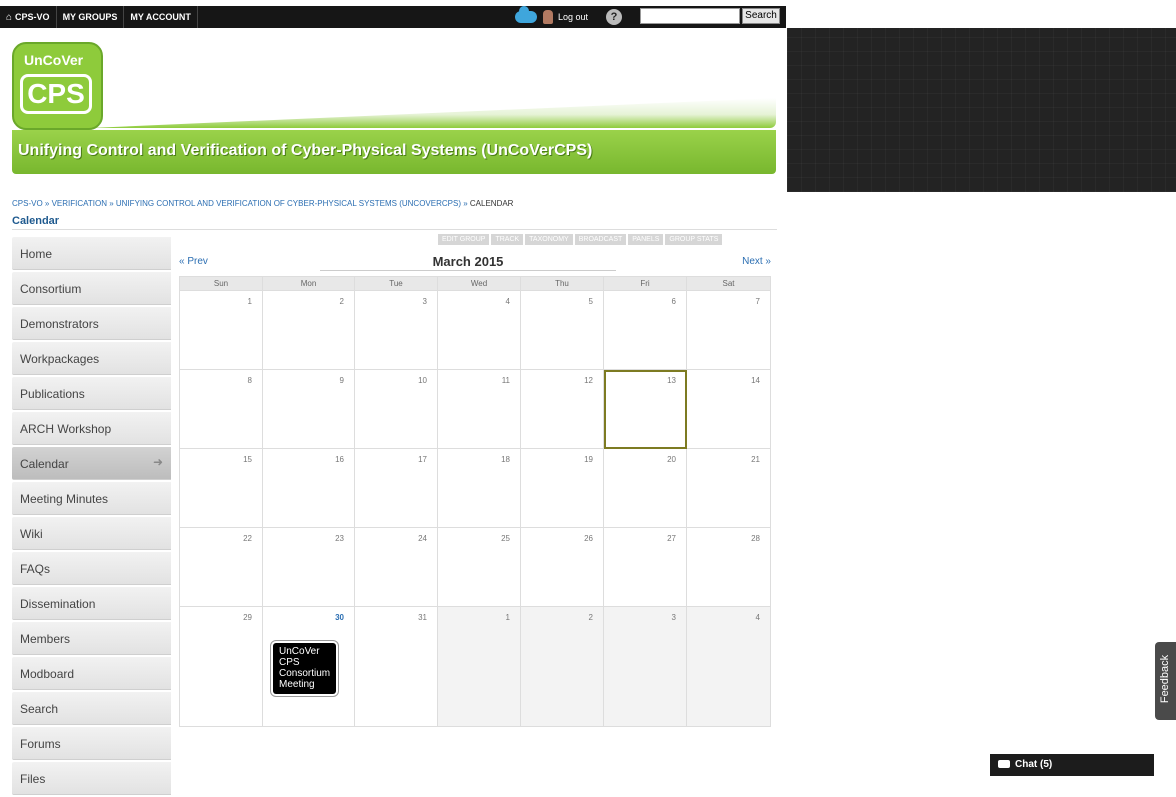 The width and height of the screenshot is (1176, 797). Describe the element at coordinates (645, 666) in the screenshot. I see `day-cell-next-month: 3` at that location.